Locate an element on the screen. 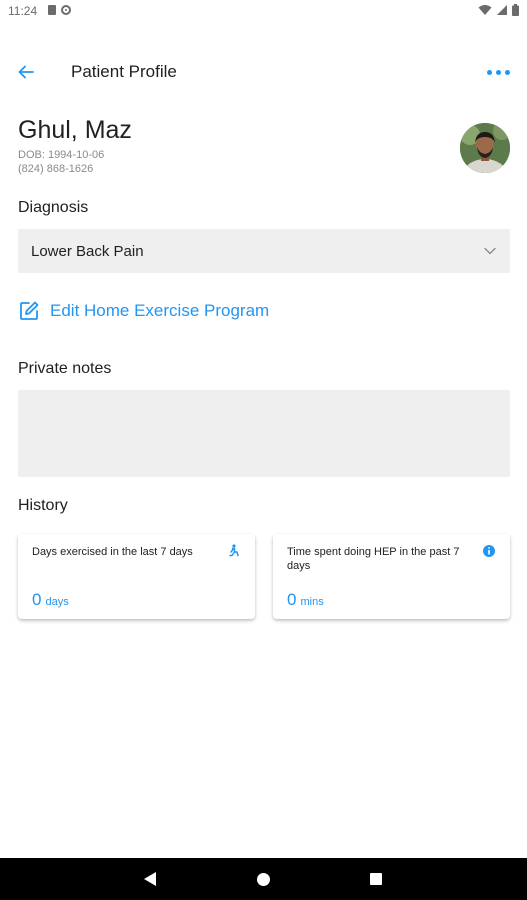  private-notes-label: Private notes is located at coordinates (65, 368).